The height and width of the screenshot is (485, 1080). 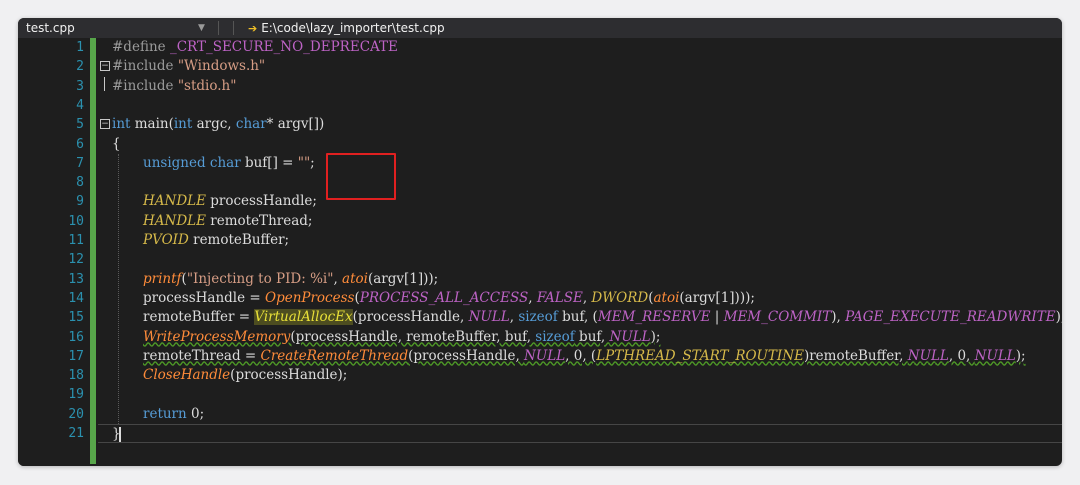 What do you see at coordinates (580, 86) in the screenshot?
I see `code-line: #include "stdio.h"` at bounding box center [580, 86].